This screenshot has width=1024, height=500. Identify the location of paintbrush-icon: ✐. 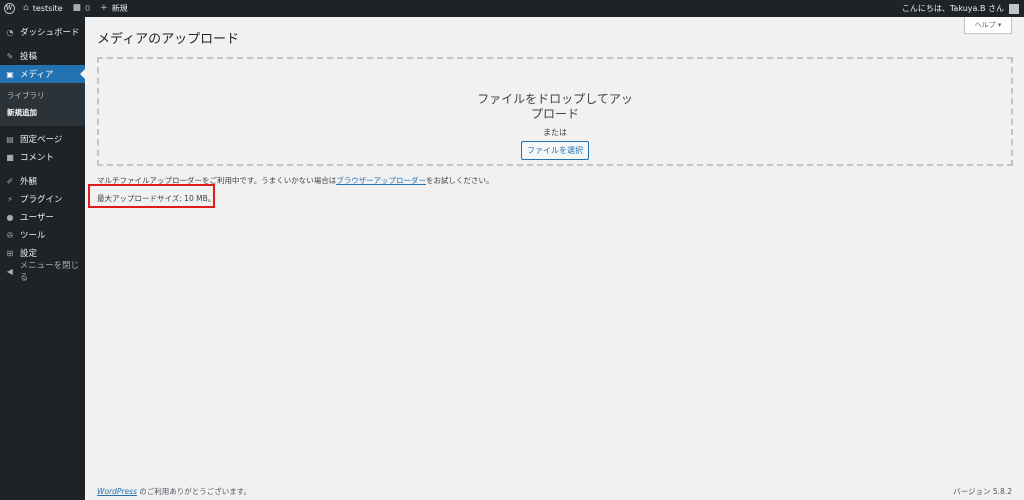
(10, 181).